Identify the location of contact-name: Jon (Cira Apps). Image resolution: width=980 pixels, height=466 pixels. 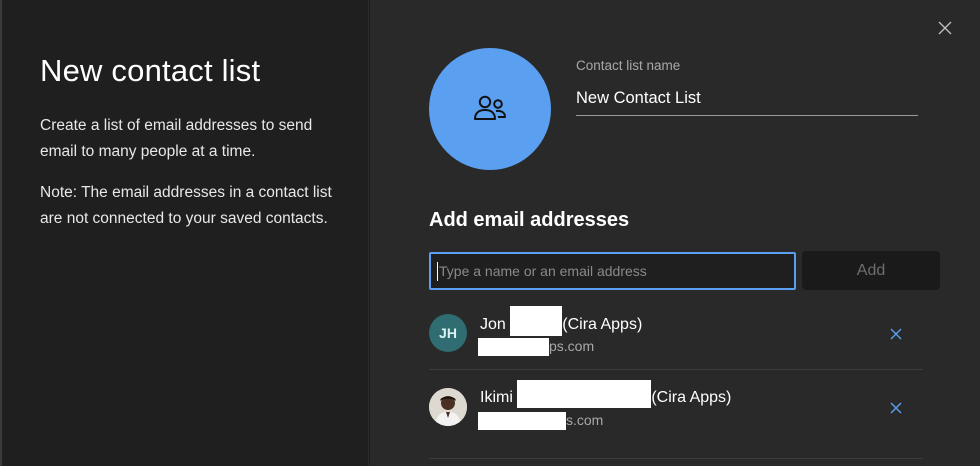
(561, 321).